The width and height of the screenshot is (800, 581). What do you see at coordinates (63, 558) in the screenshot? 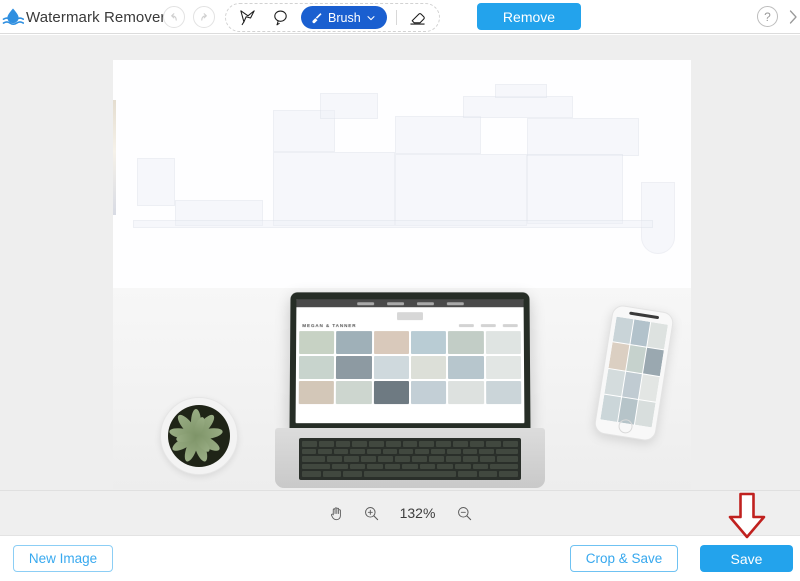
I see `new-image-button: New Image` at bounding box center [63, 558].